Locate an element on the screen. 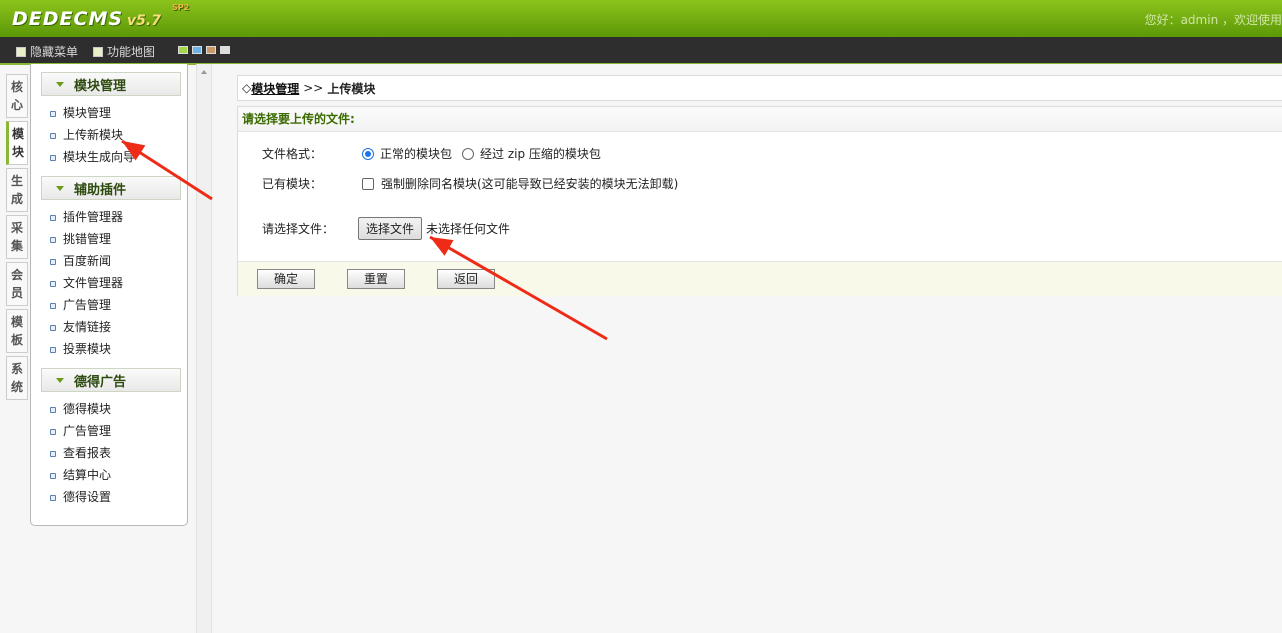  button-bar: 确定 重置 返回 is located at coordinates (760, 278).